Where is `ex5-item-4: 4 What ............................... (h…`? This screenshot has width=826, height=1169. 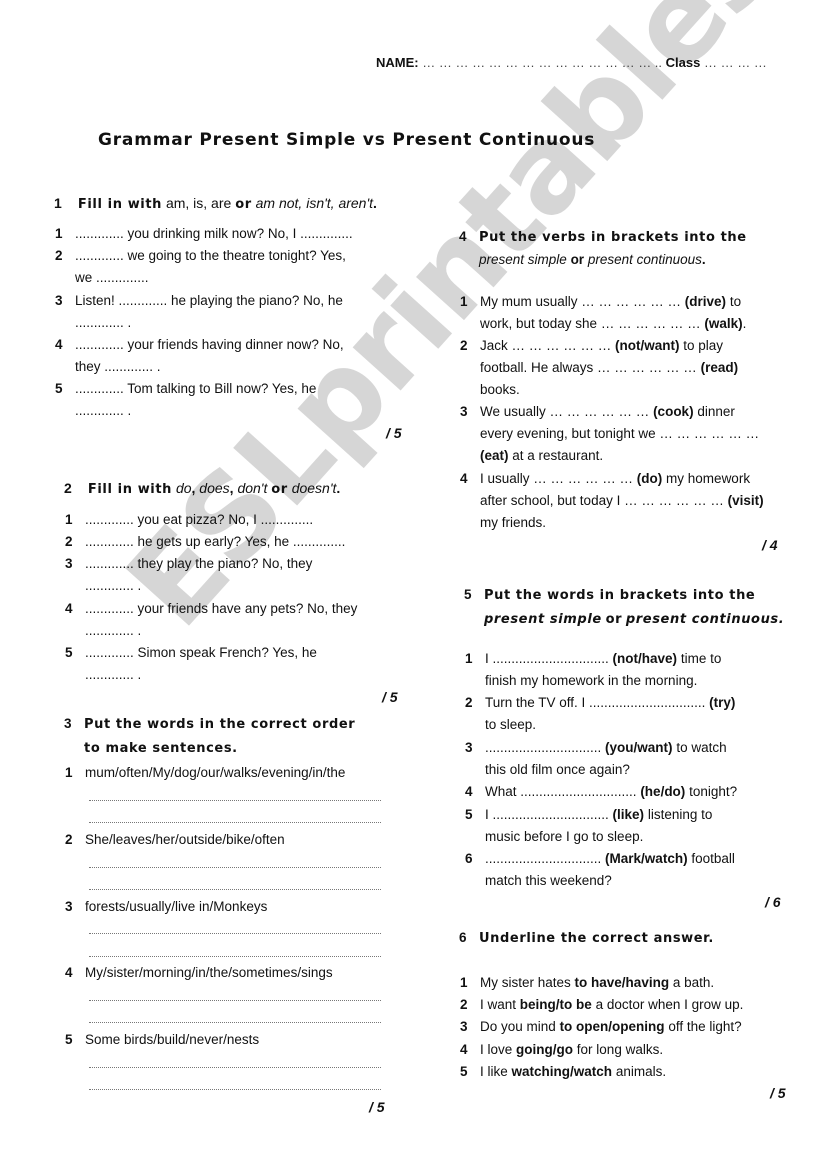 ex5-item-4: 4 What ............................... (h… is located at coordinates (601, 792).